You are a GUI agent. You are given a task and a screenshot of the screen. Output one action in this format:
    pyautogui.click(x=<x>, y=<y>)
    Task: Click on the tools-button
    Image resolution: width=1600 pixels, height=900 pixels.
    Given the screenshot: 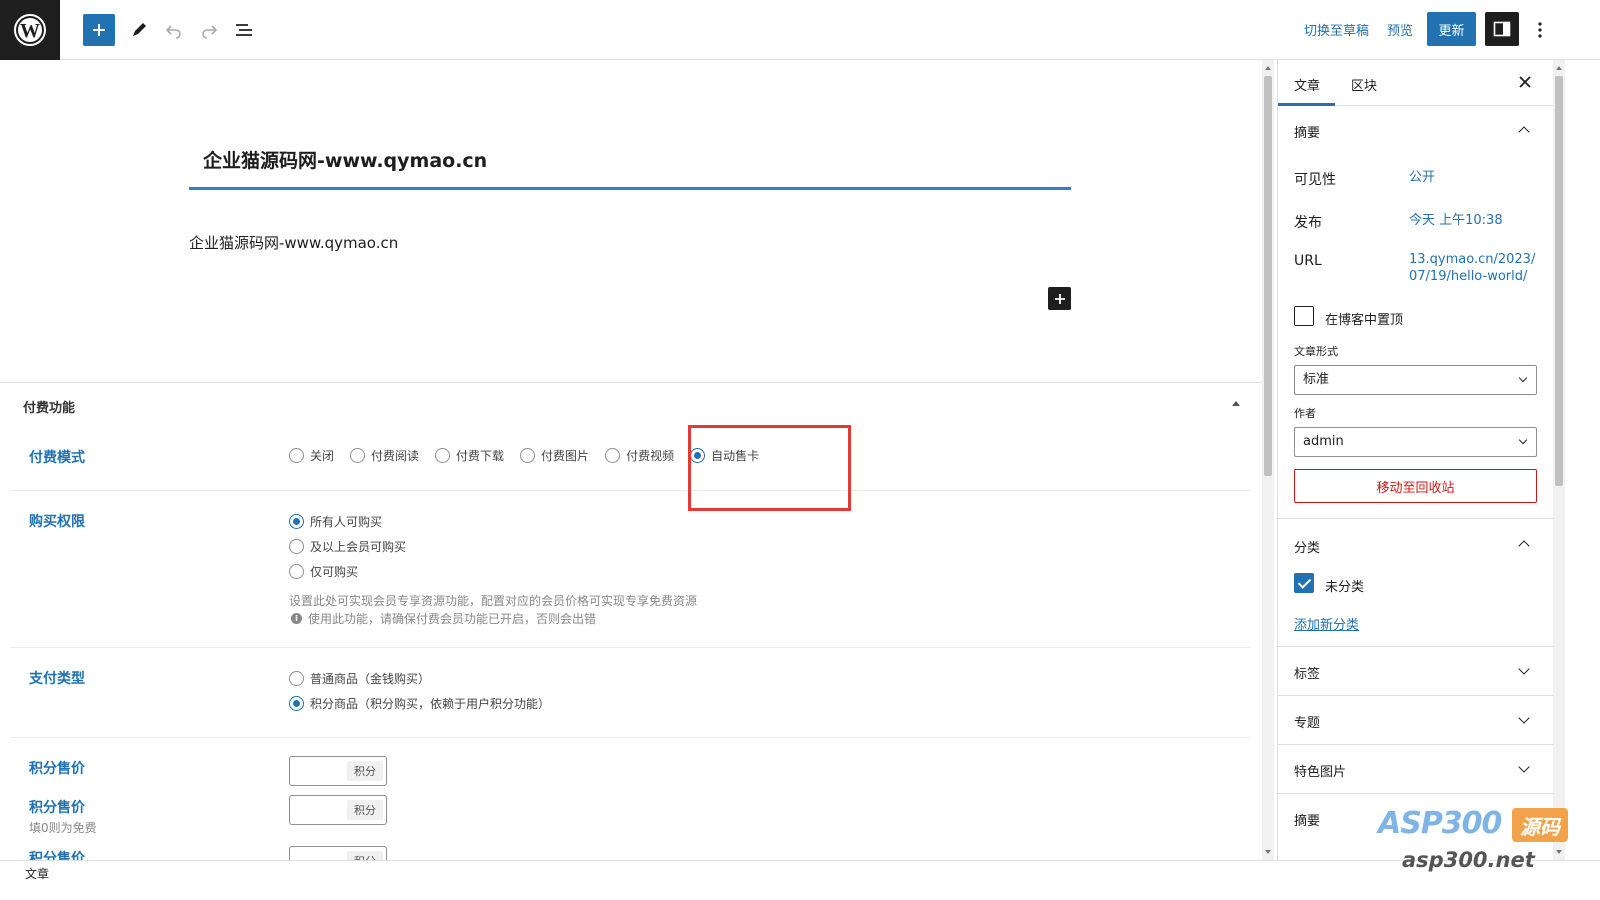 What is the action you would take?
    pyautogui.click(x=139, y=30)
    